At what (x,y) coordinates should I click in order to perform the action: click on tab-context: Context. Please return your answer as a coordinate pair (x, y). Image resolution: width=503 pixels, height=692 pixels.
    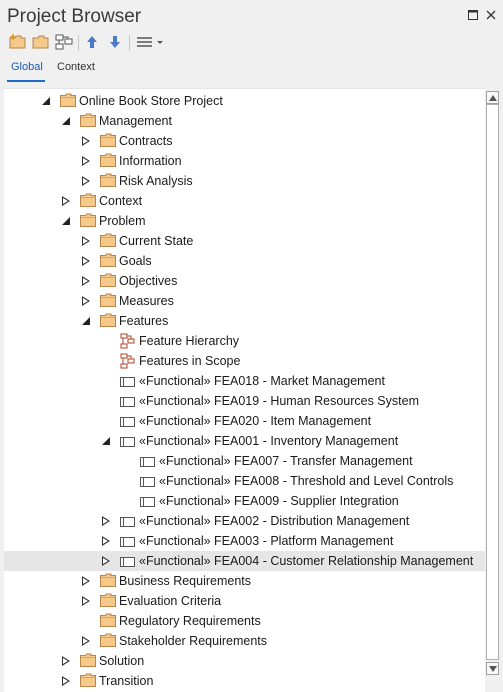
    Looking at the image, I should click on (76, 67).